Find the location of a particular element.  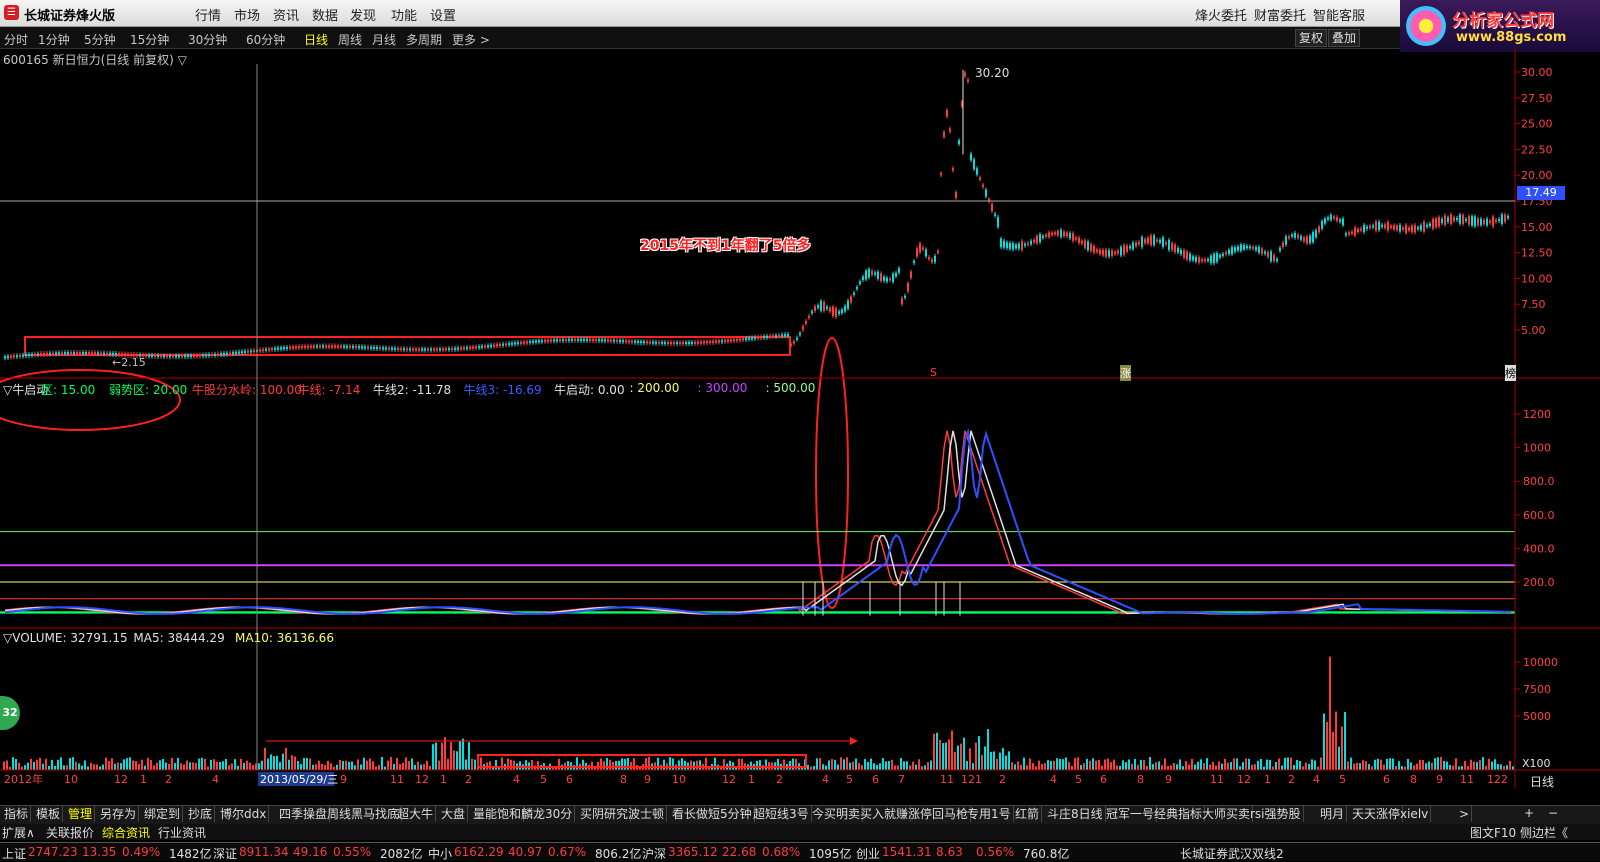

indicator-tab-7: 四季操盘 is located at coordinates (304, 814).